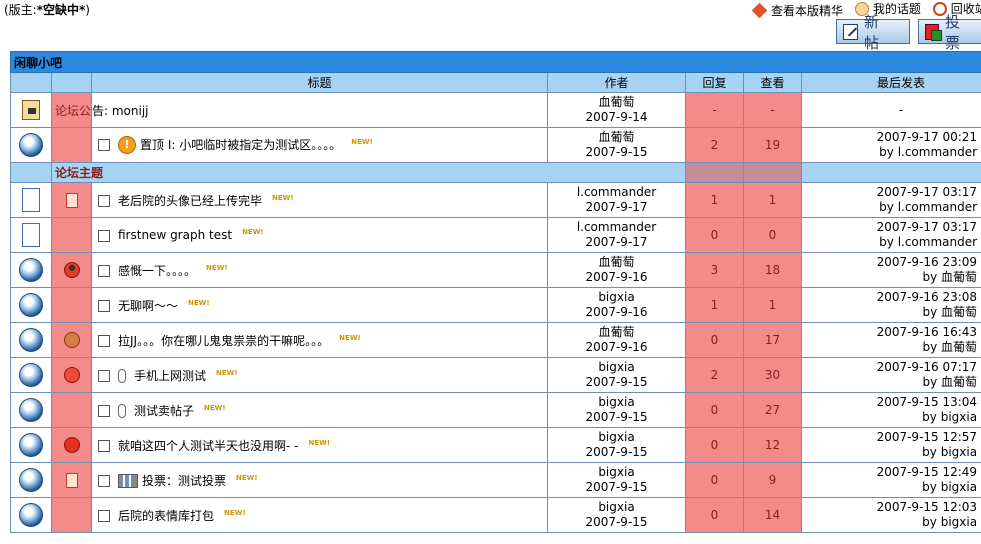 This screenshot has height=544, width=981. I want to click on header-views: 查看, so click(772, 82).